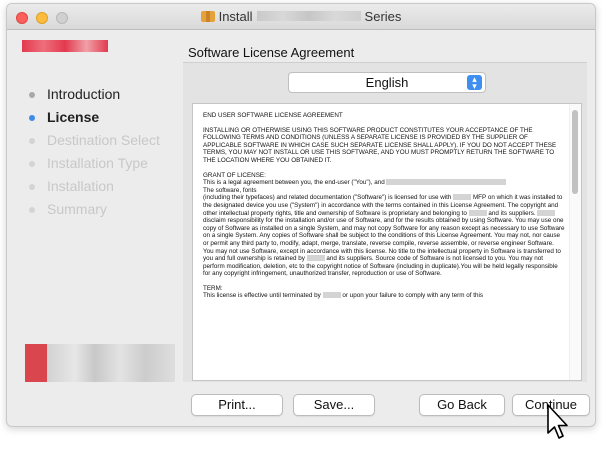  I want to click on go-back-button: Go Back, so click(462, 405).